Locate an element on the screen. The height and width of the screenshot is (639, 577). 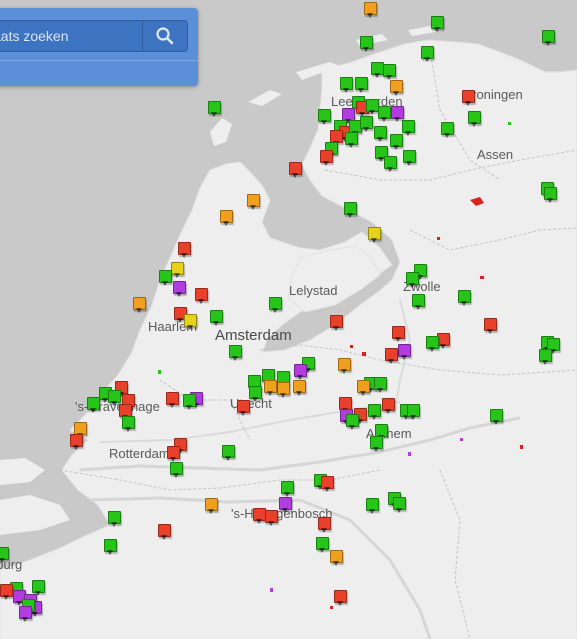
city-label-rotterdam: Rotterdam is located at coordinates (139, 453).